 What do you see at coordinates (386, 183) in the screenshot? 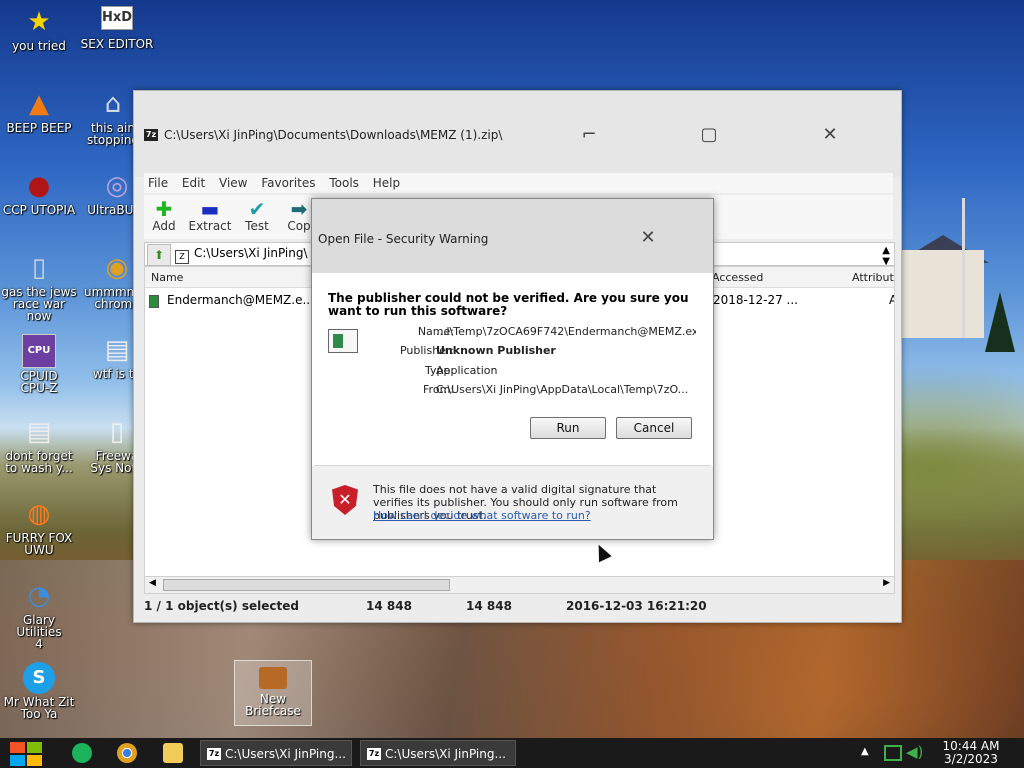
I see `menu-help: Help` at bounding box center [386, 183].